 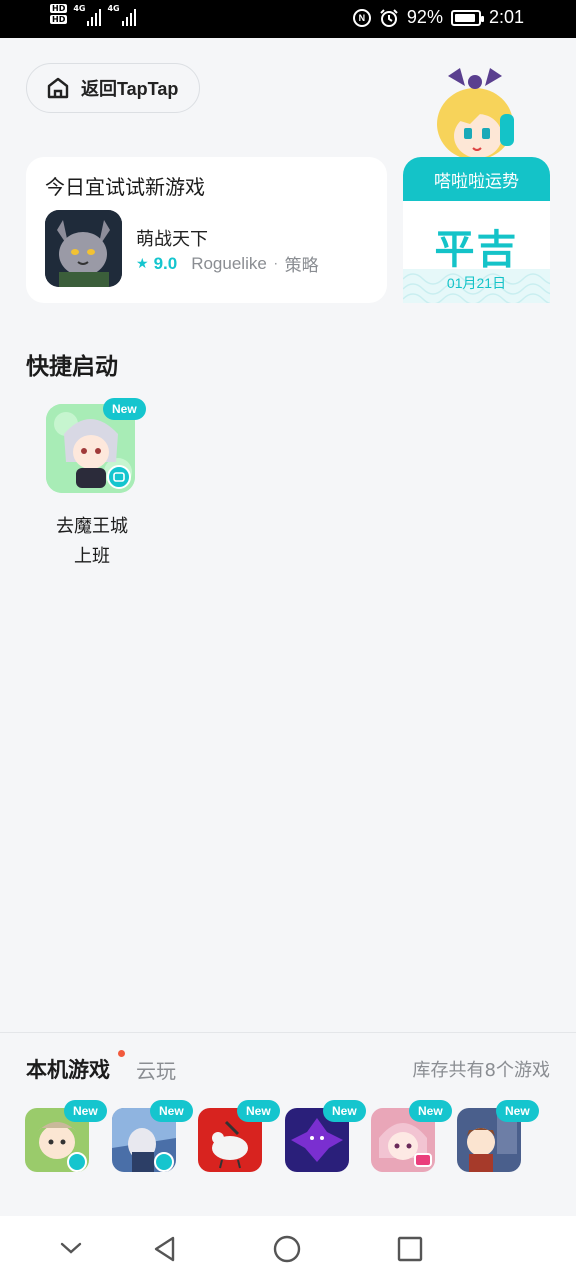 I want to click on system-nav-bar, so click(x=288, y=1248).